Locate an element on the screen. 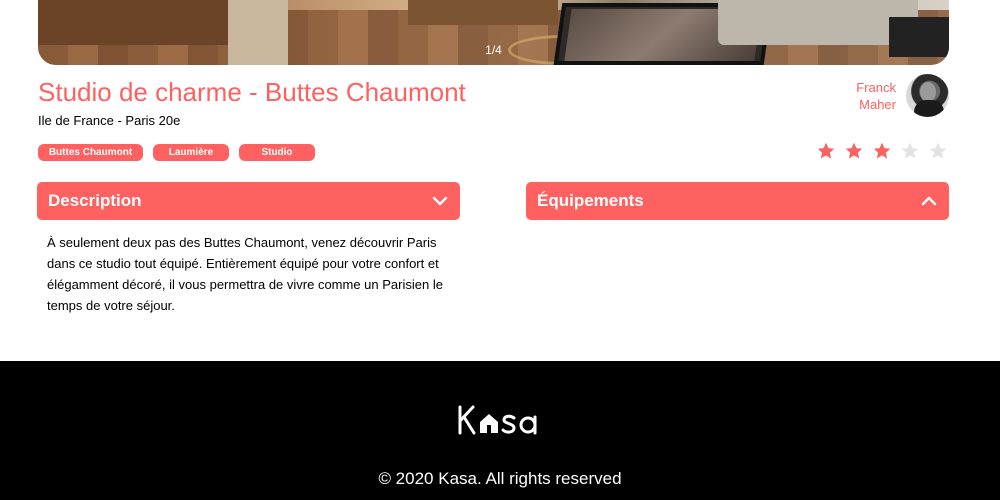 Image resolution: width=1000 pixels, height=500 pixels. star-rating is located at coordinates (882, 151).